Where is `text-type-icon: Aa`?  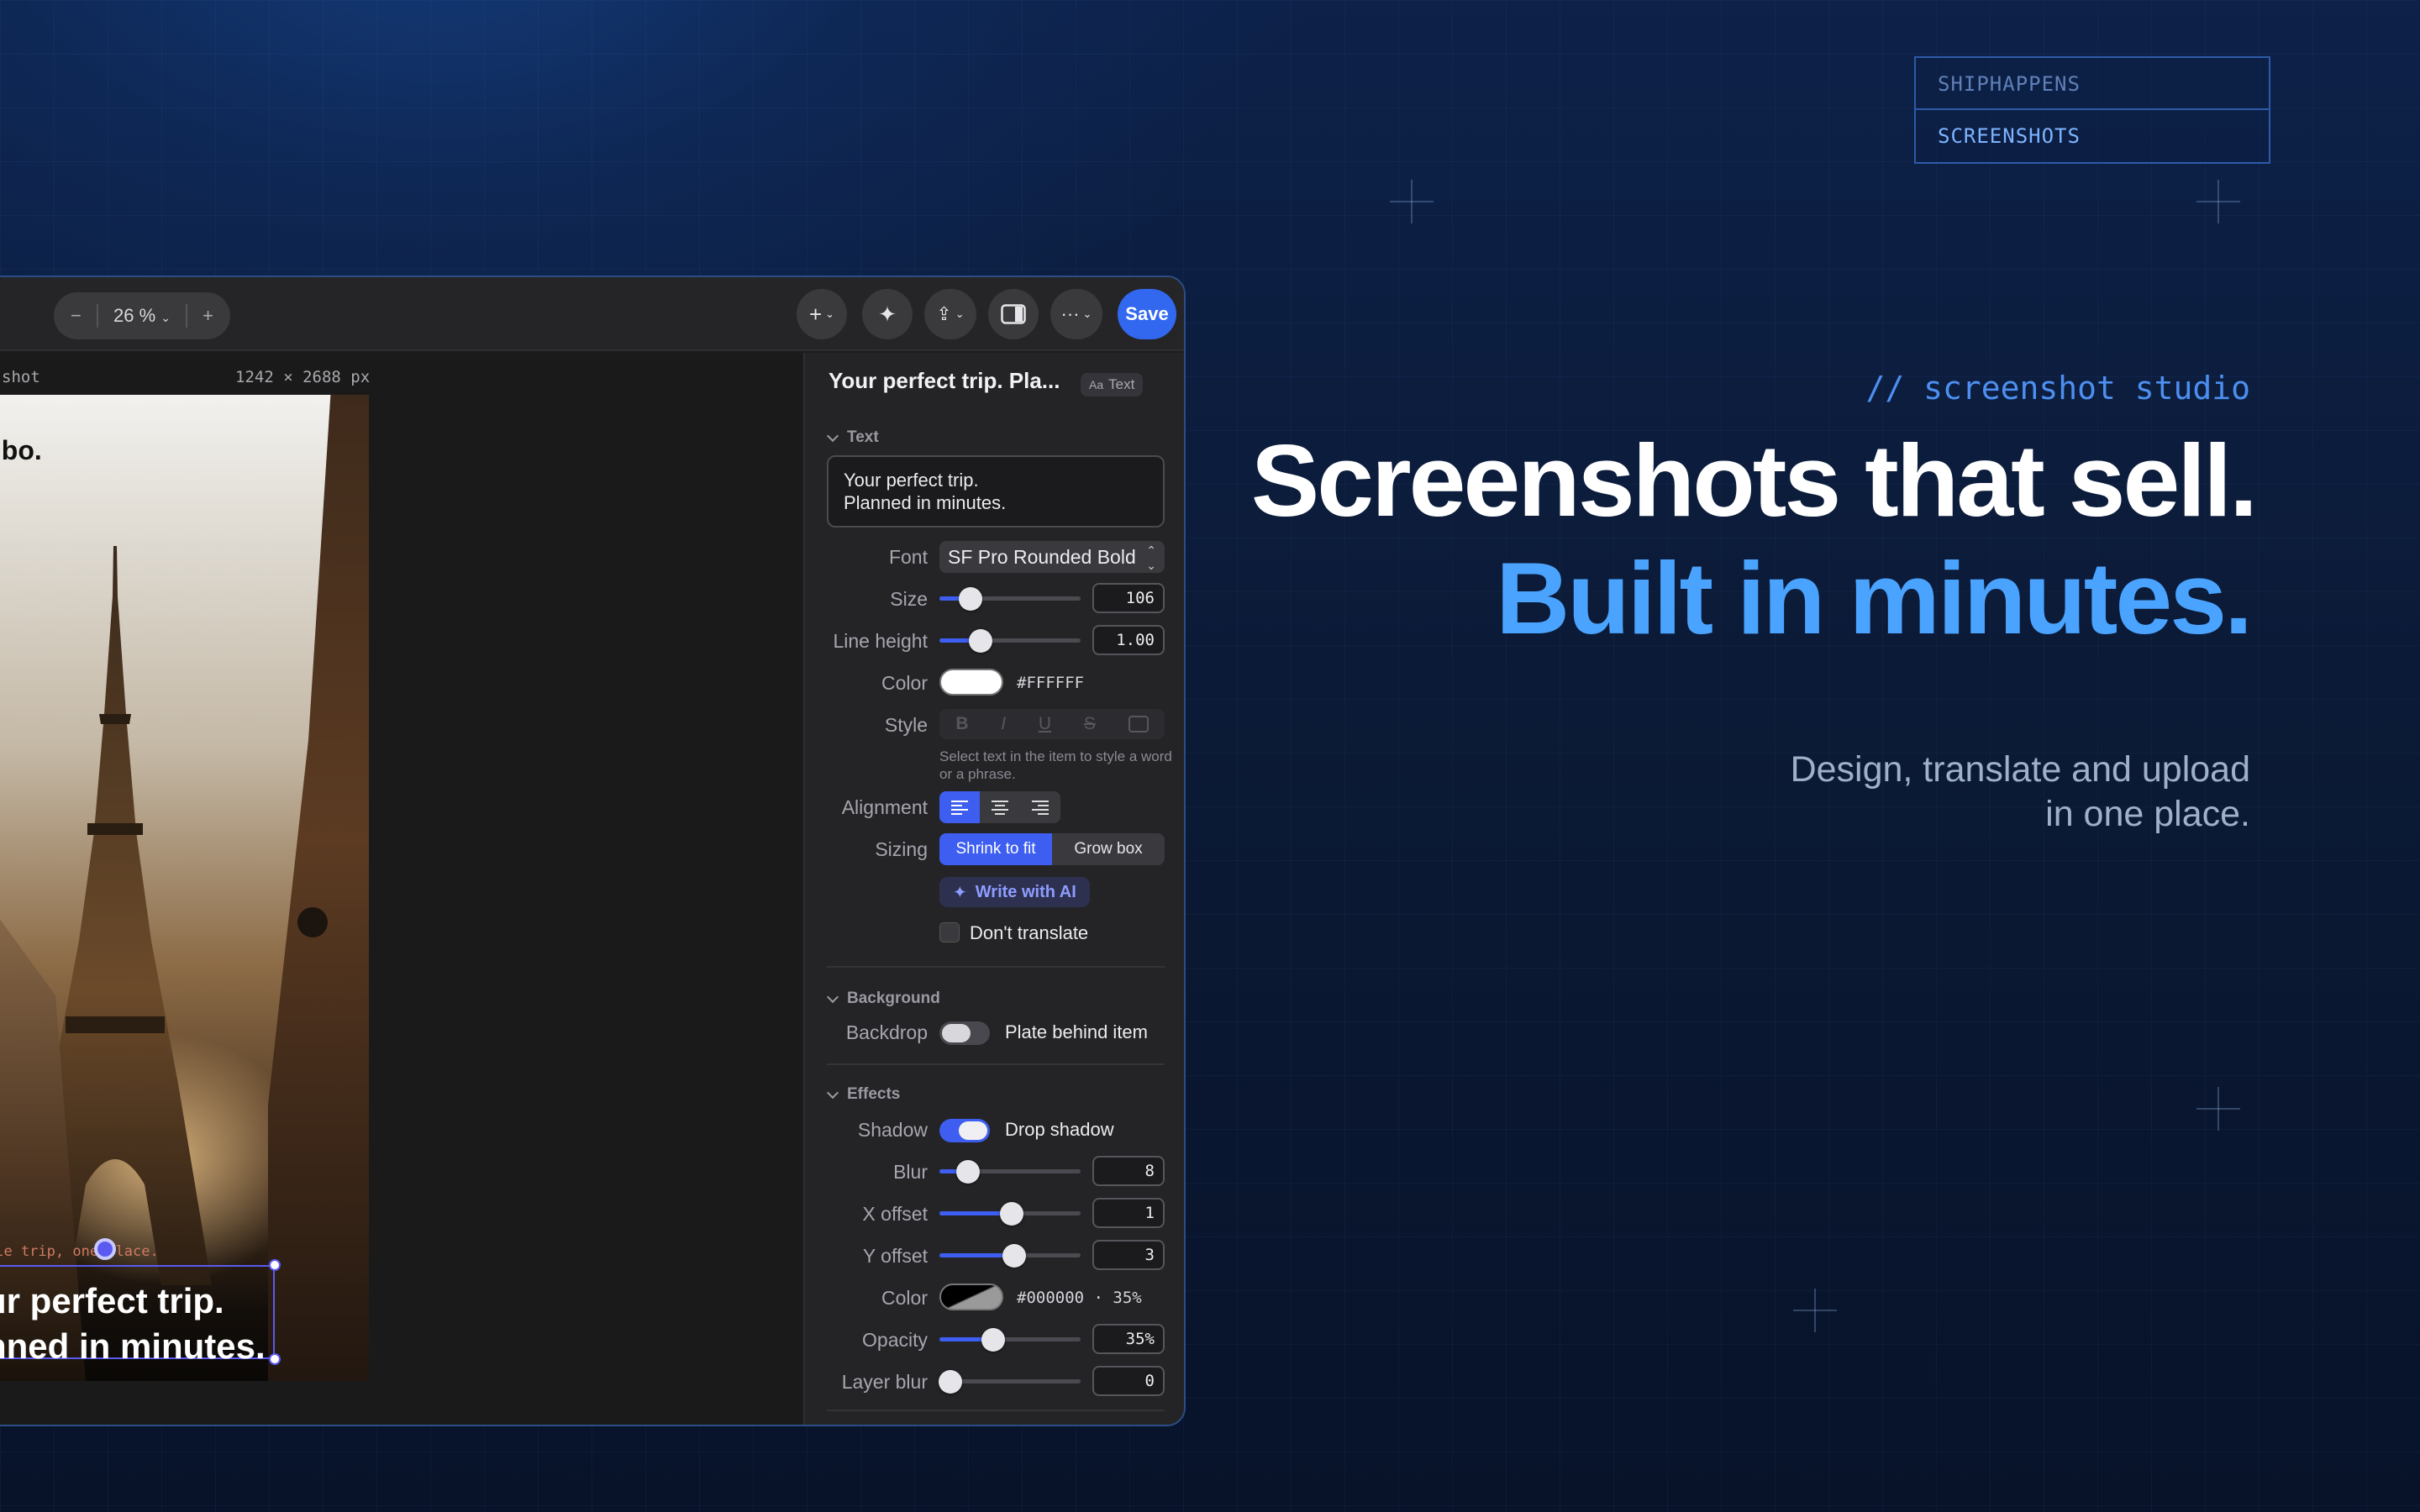
text-type-icon: Aa is located at coordinates (1096, 384).